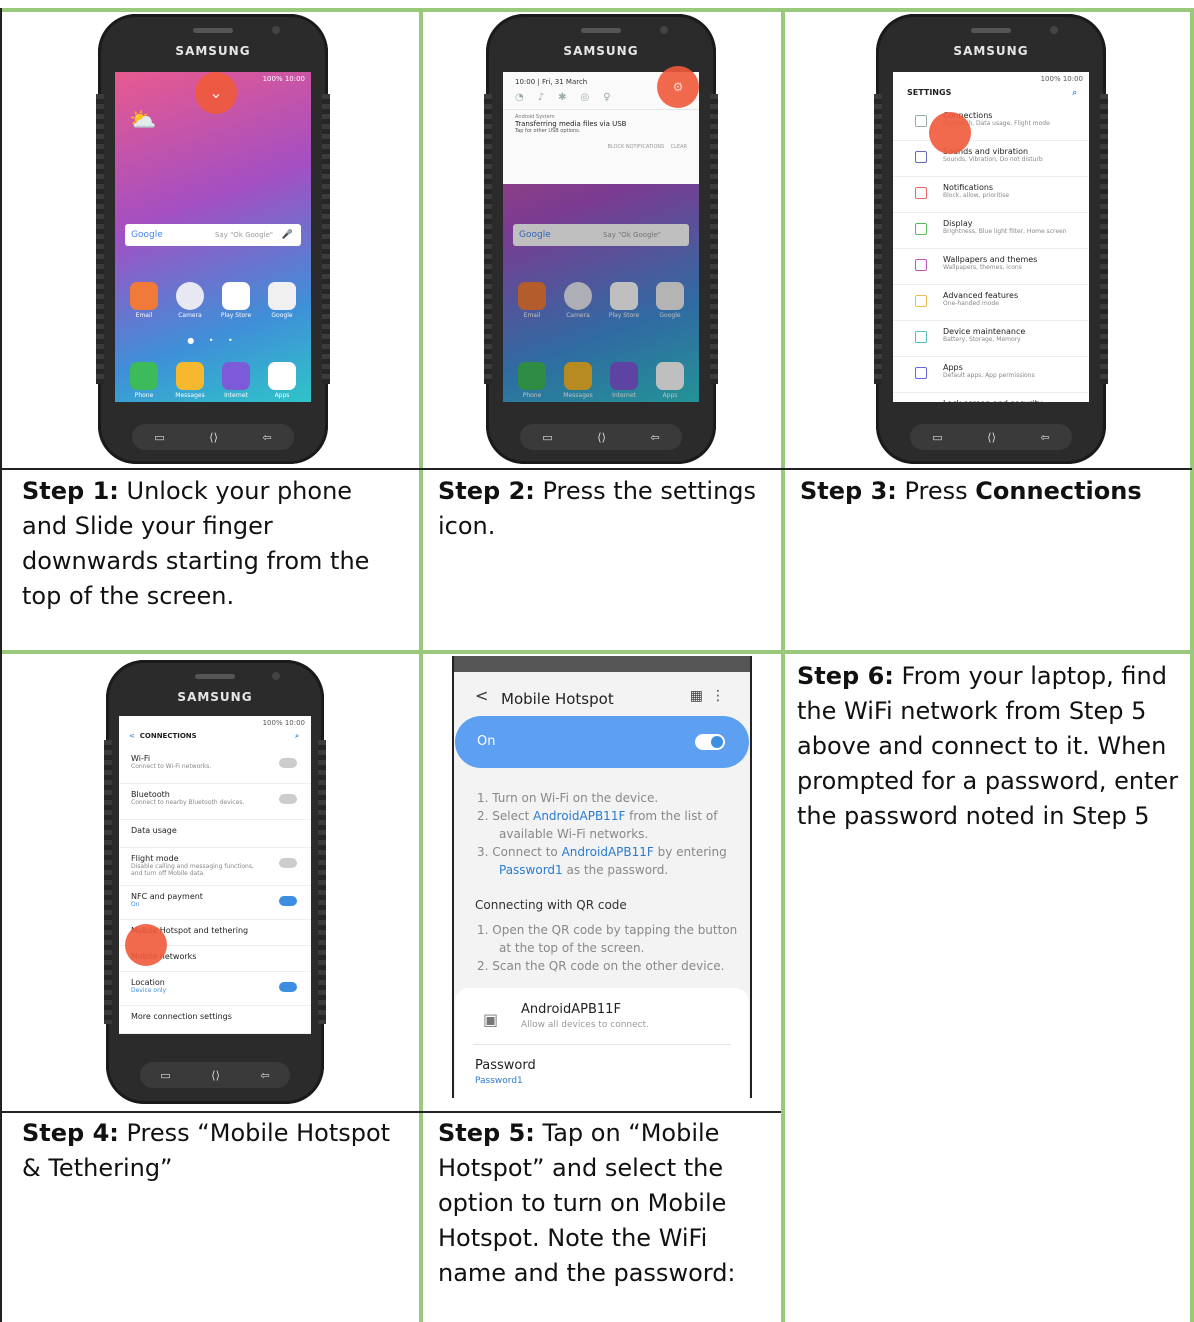 The width and height of the screenshot is (1194, 1322). What do you see at coordinates (215, 903) in the screenshot?
I see `connections-item: NFC and payment On` at bounding box center [215, 903].